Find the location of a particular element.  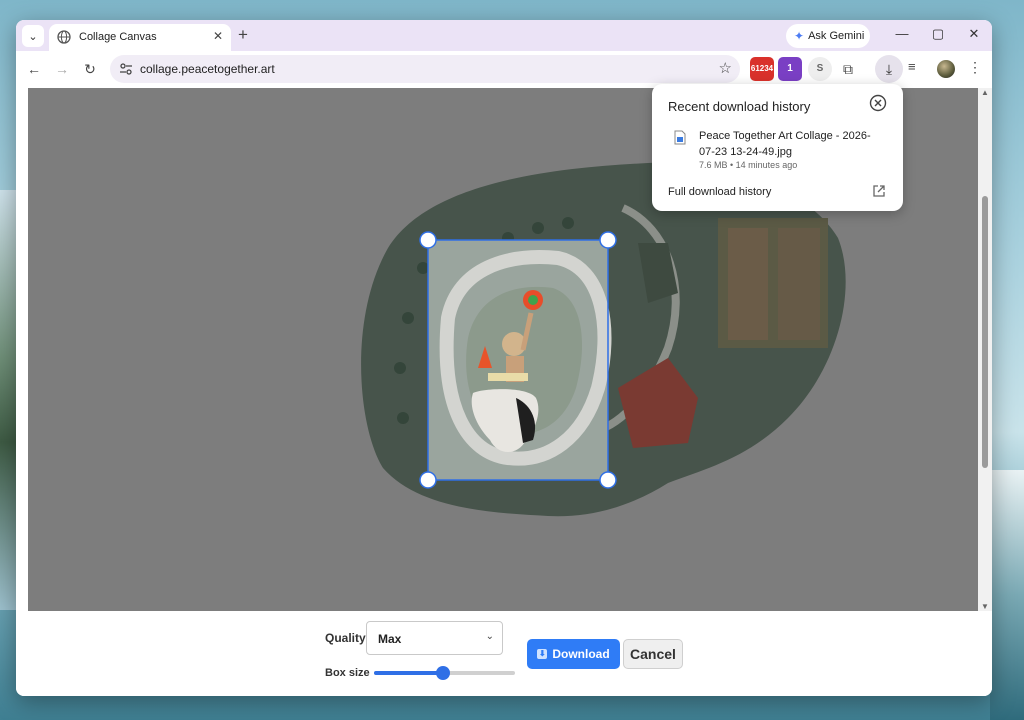

bookmark-star-icon: ☆ is located at coordinates (725, 68).